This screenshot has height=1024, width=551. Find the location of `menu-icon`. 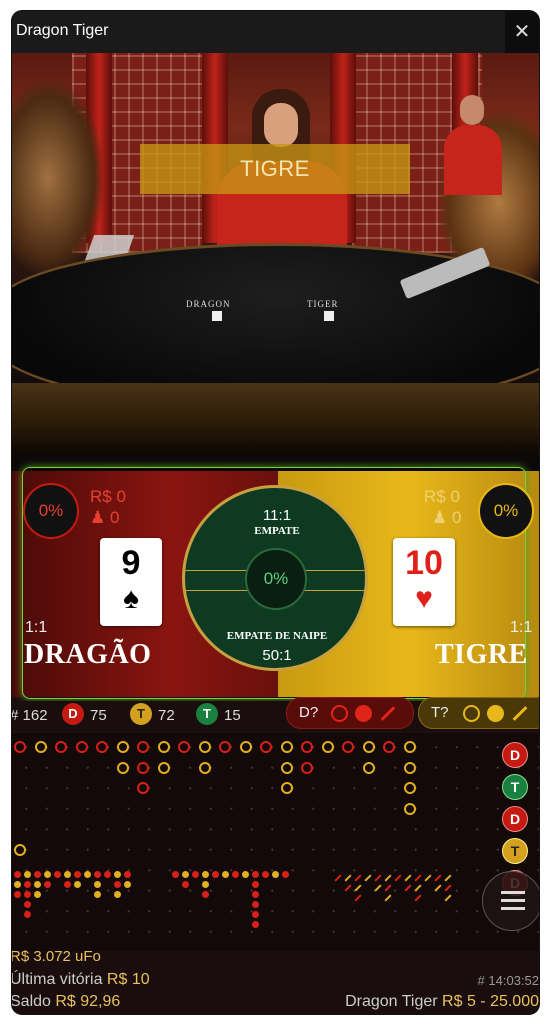

menu-icon is located at coordinates (510, 901).